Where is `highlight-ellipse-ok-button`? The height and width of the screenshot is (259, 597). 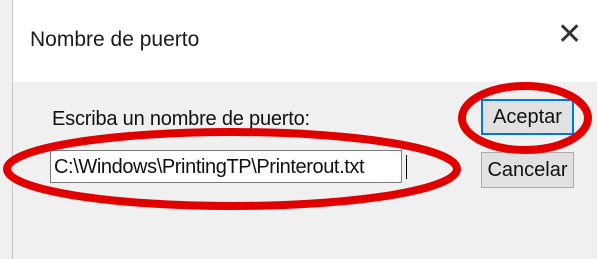 highlight-ellipse-ok-button is located at coordinates (525, 118).